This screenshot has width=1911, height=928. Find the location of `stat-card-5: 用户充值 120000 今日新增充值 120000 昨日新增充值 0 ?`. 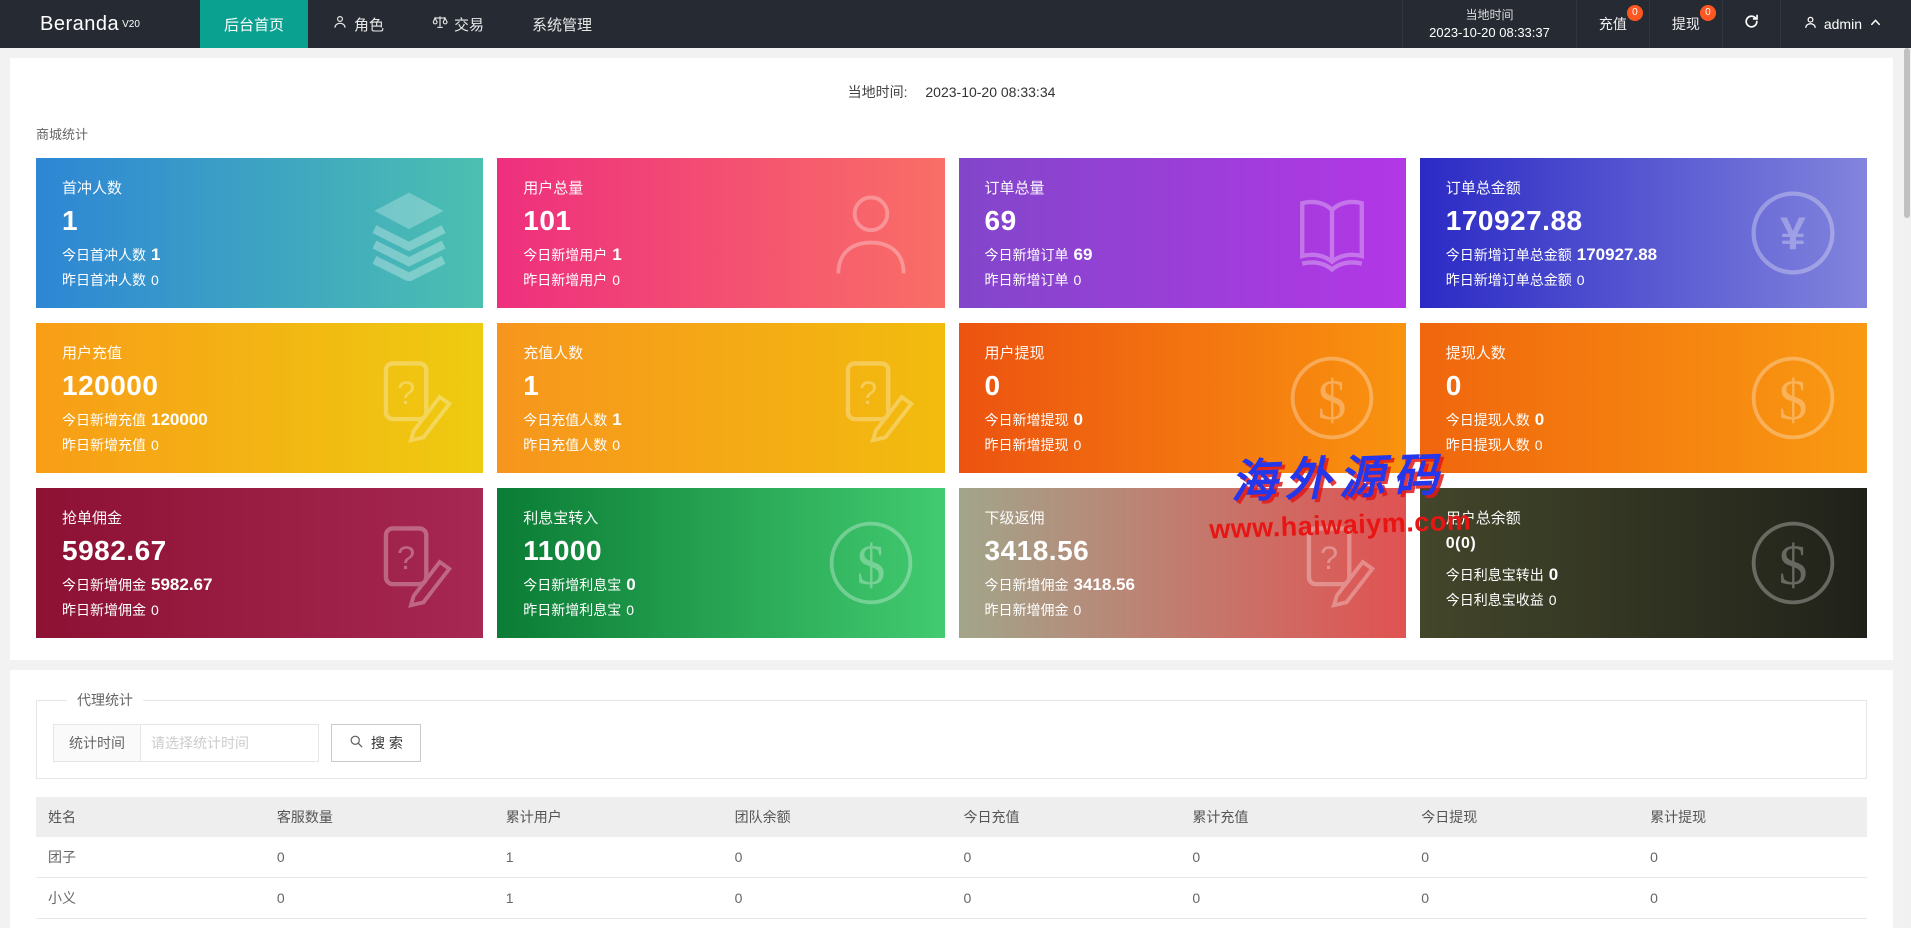

stat-card-5: 用户充值 120000 今日新增充值 120000 昨日新增充值 0 ? is located at coordinates (260, 398).